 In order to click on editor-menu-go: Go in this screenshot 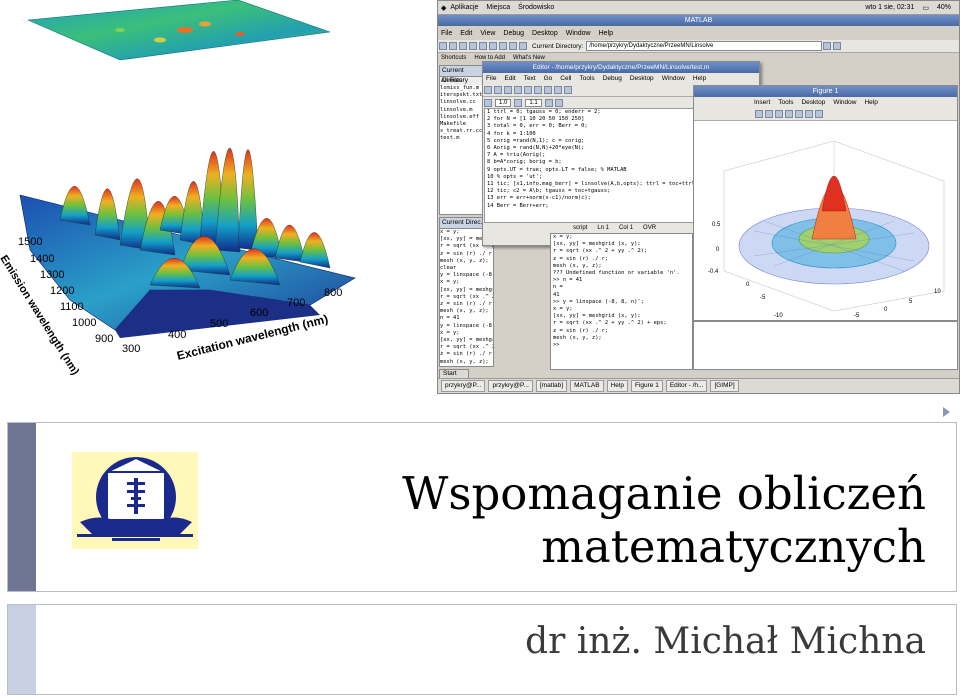, I will do `click(548, 78)`.